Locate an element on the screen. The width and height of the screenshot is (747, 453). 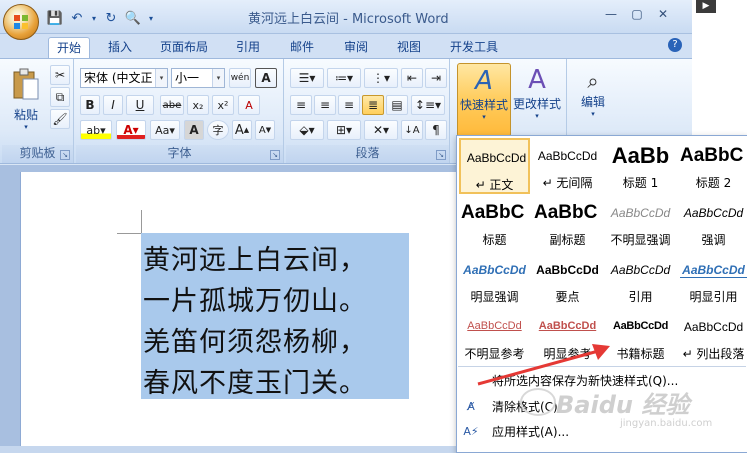
office-button is located at coordinates (21, 22).